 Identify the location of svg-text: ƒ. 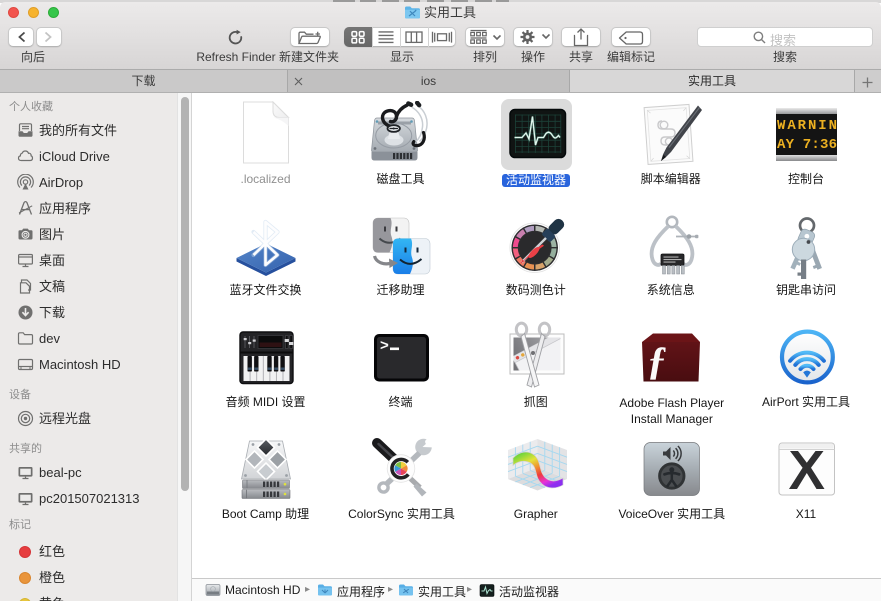
(657, 360).